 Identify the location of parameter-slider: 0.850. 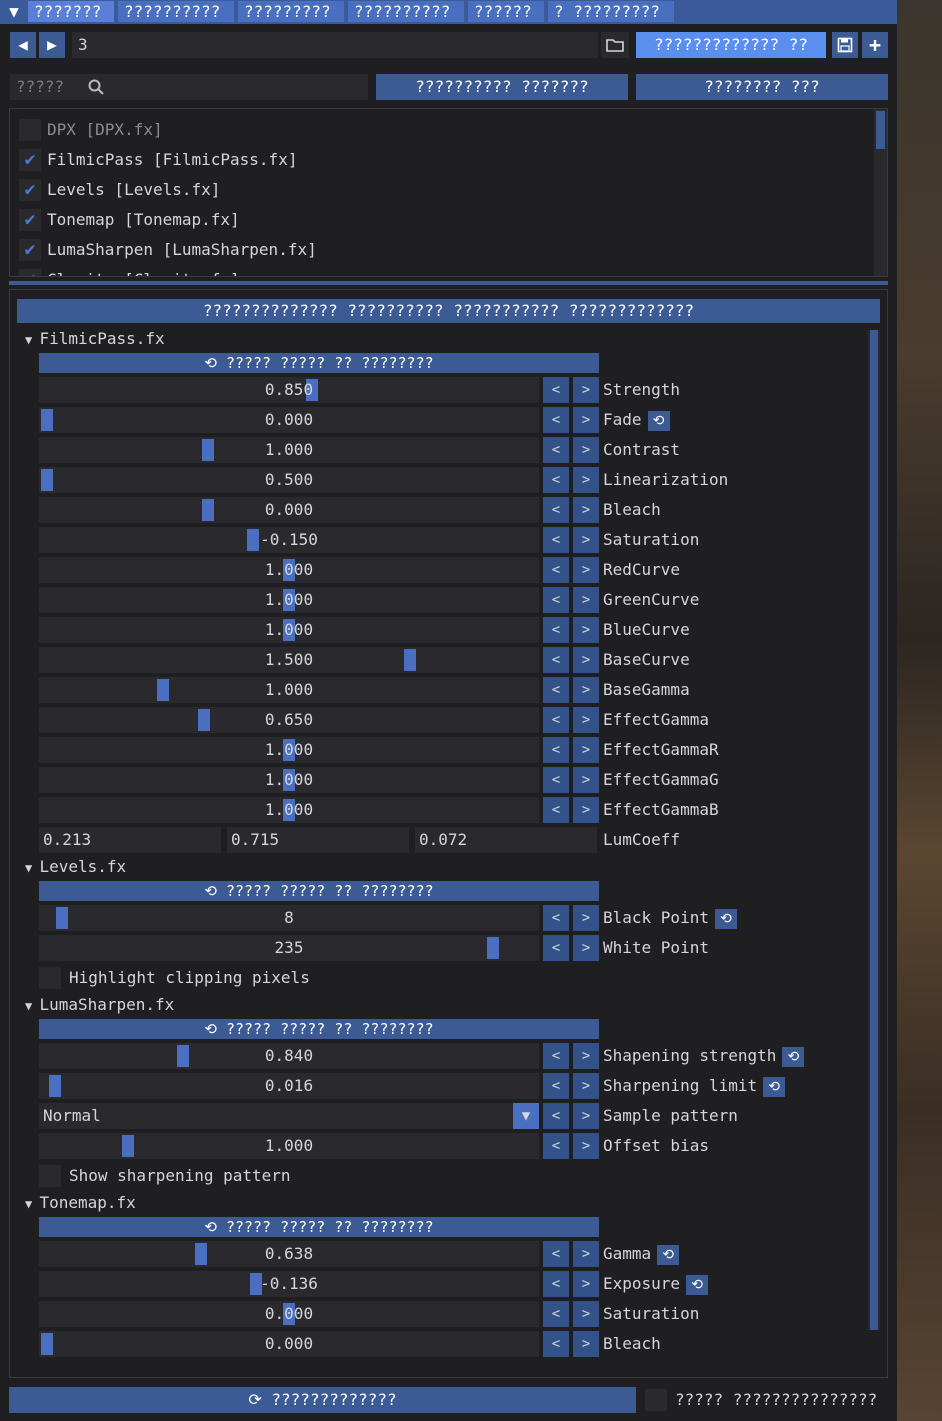
(289, 390).